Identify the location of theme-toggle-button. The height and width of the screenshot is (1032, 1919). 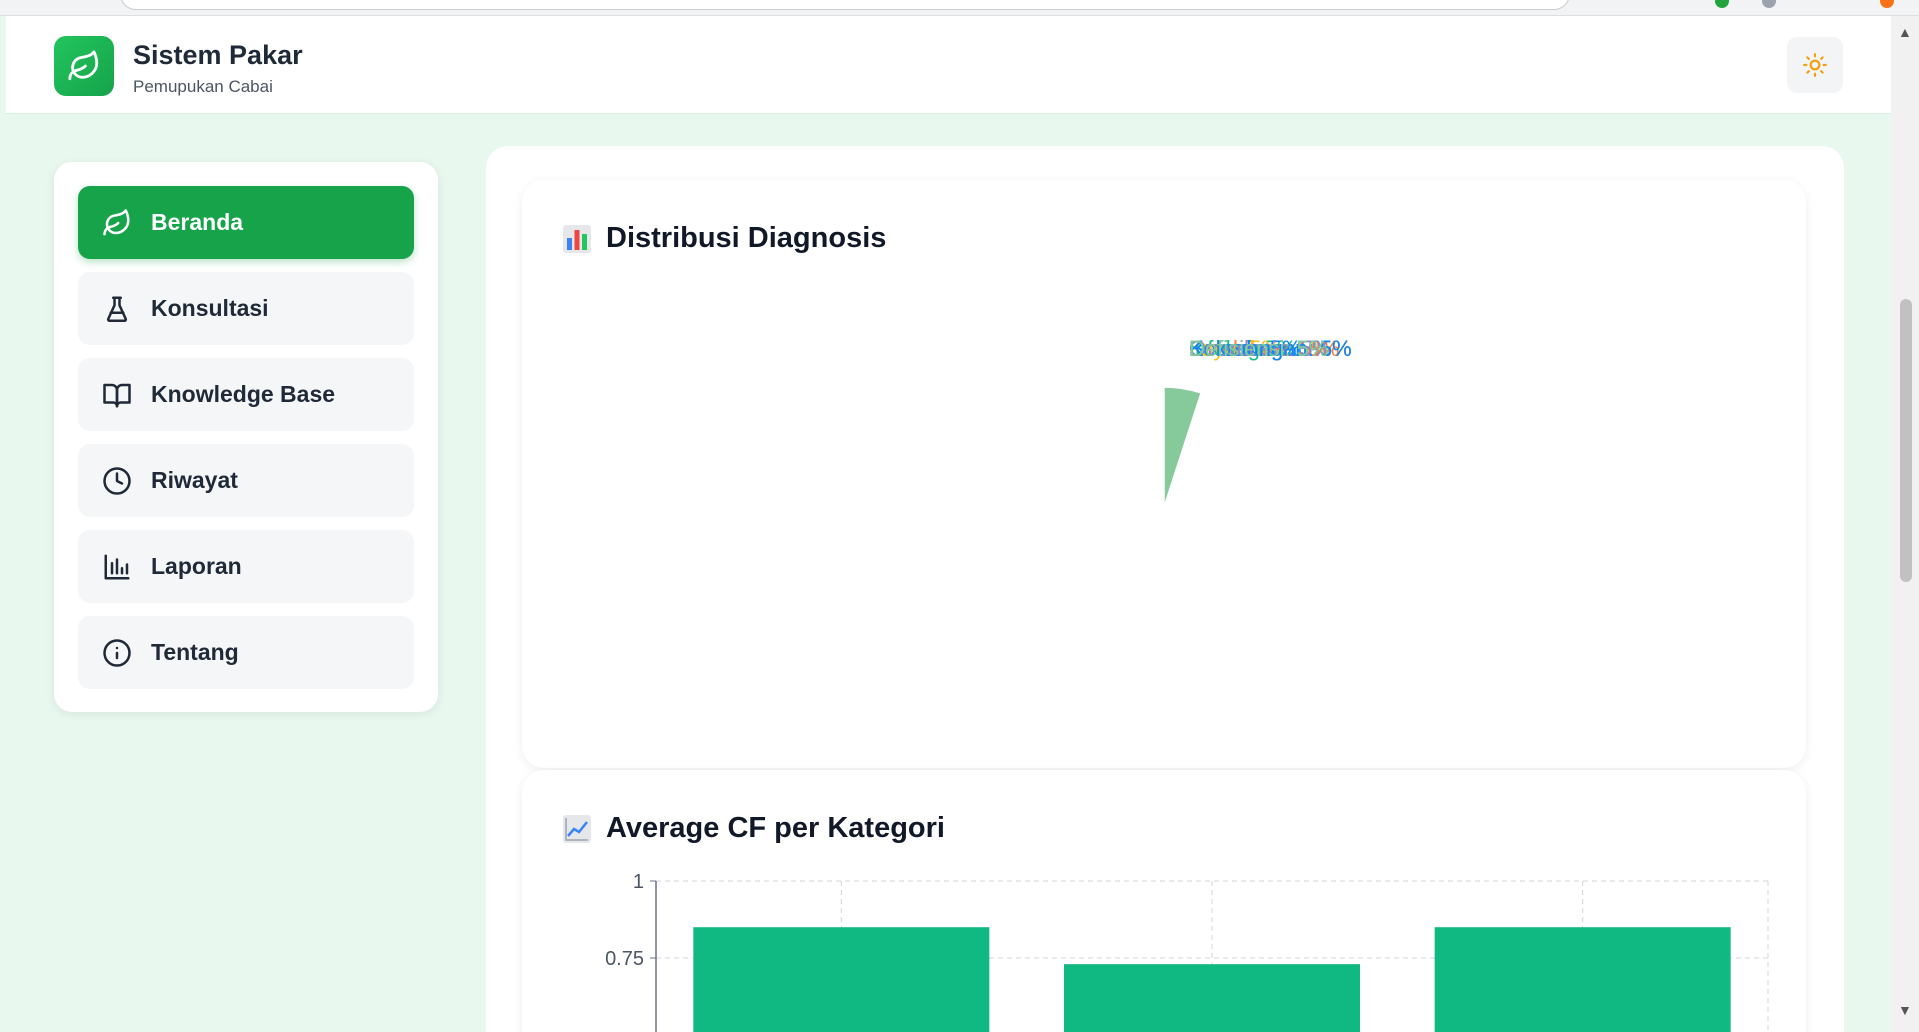
(1815, 65).